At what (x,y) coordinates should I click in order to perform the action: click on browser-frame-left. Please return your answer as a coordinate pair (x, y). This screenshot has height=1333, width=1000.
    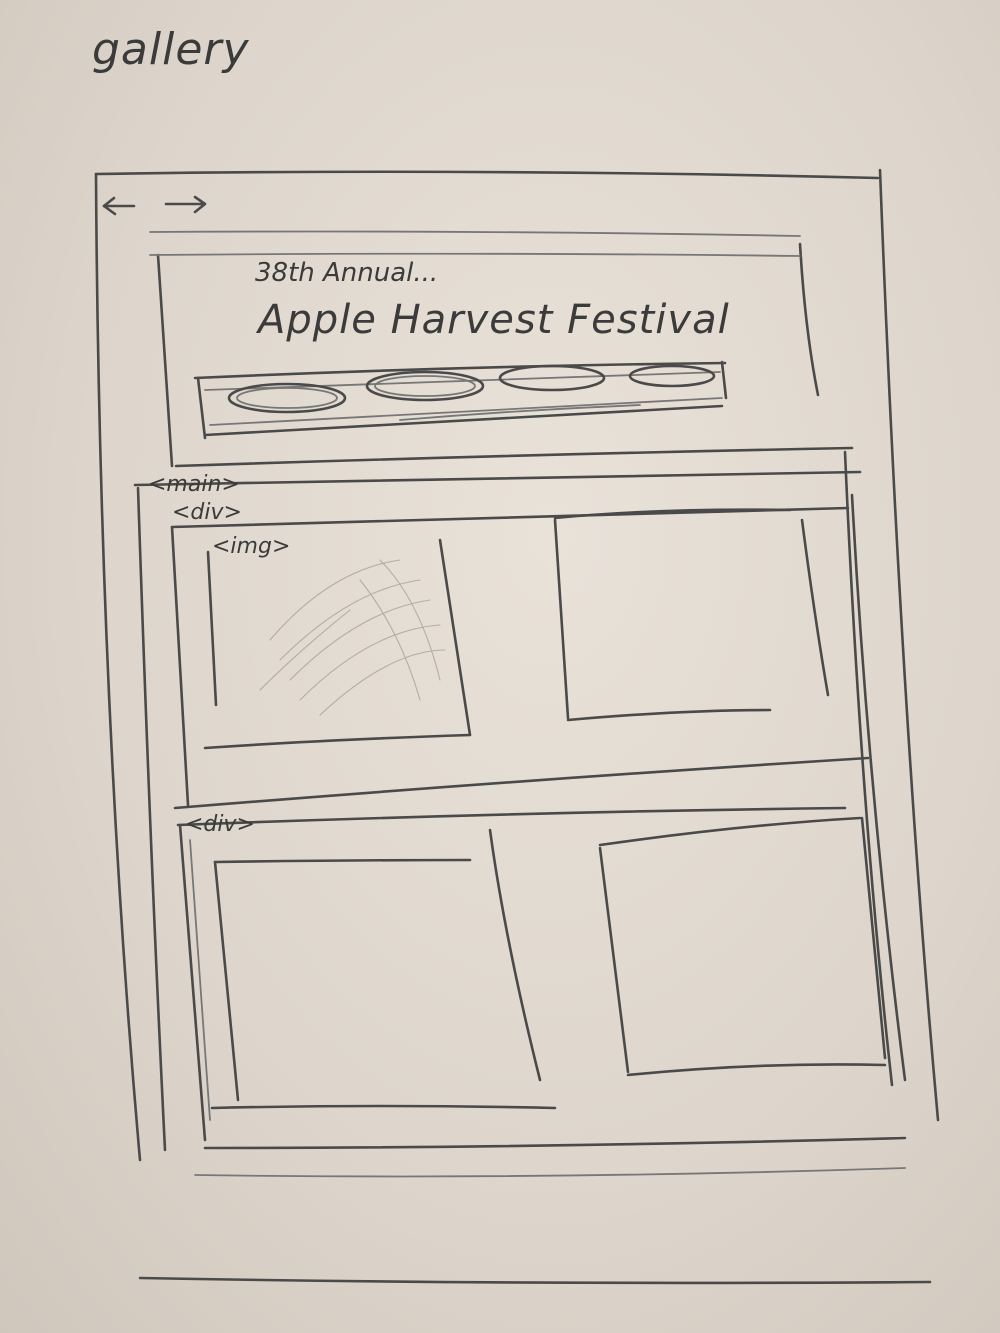
    Looking at the image, I should click on (118, 667).